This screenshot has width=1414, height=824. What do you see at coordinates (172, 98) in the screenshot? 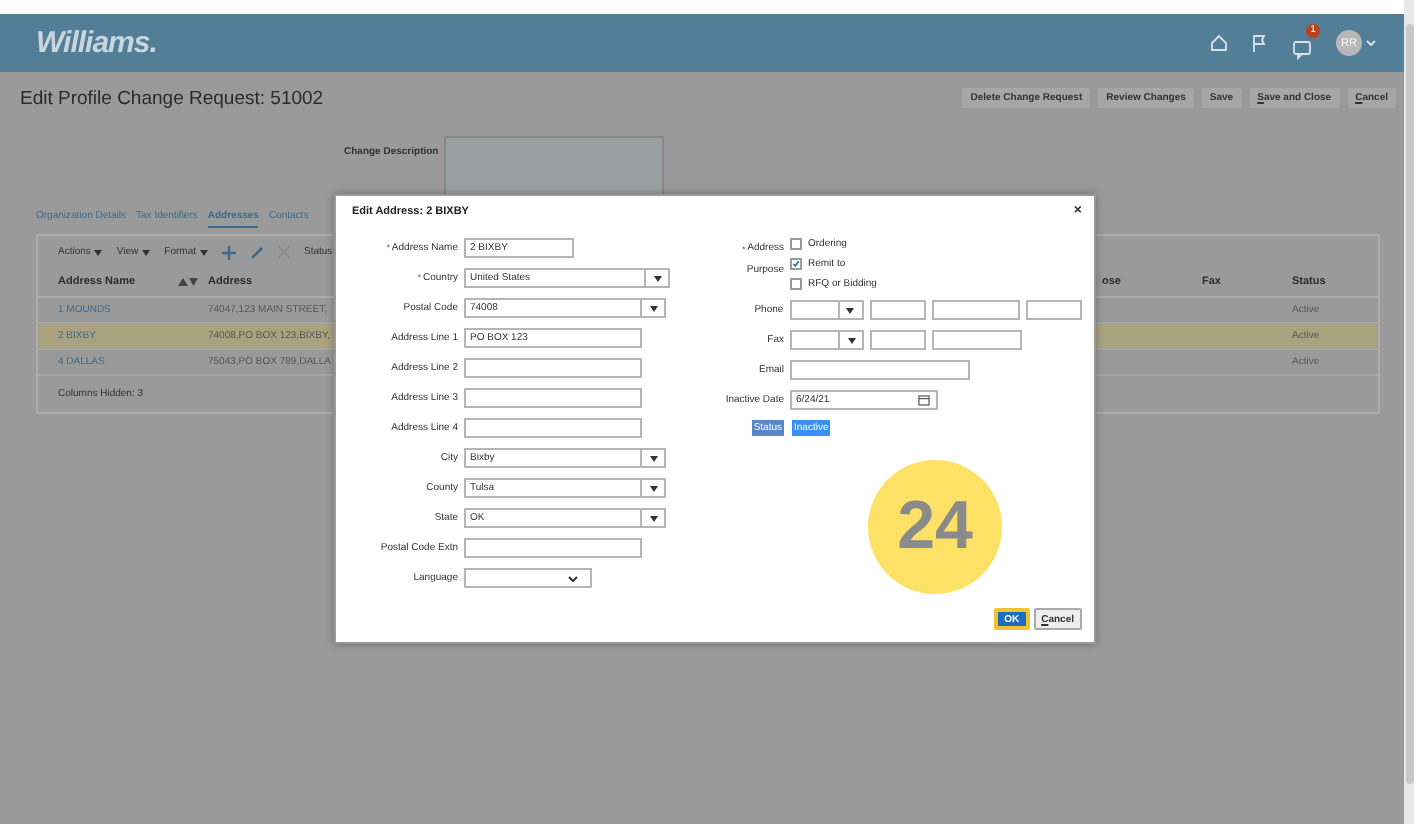
I see `page-title: Edit Profile Change Request: 51002` at bounding box center [172, 98].